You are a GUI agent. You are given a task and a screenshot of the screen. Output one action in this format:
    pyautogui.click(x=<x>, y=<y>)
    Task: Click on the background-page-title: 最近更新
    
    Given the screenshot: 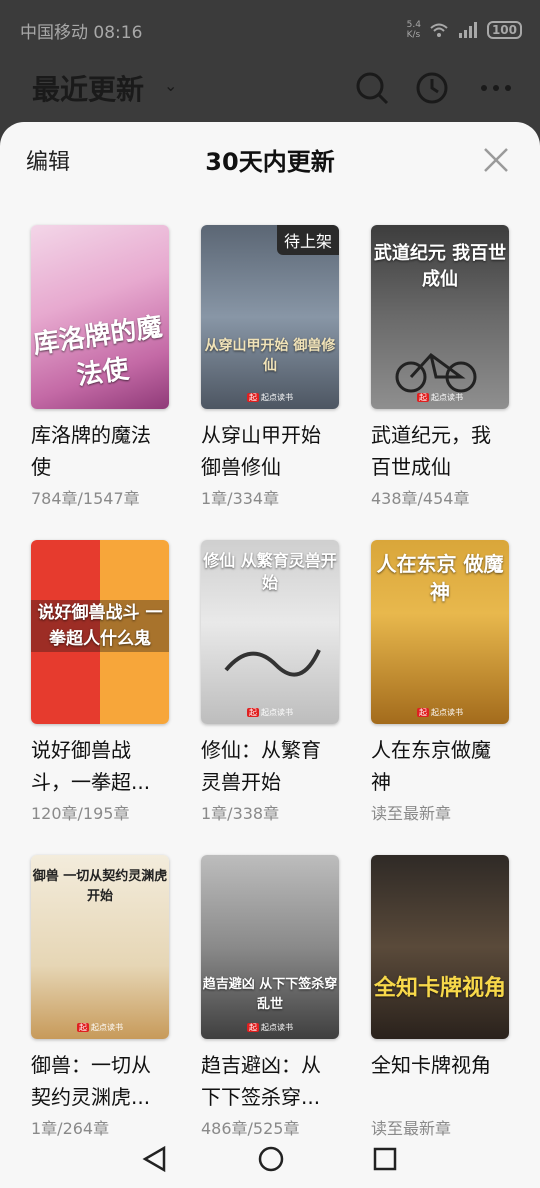 What is the action you would take?
    pyautogui.click(x=88, y=89)
    